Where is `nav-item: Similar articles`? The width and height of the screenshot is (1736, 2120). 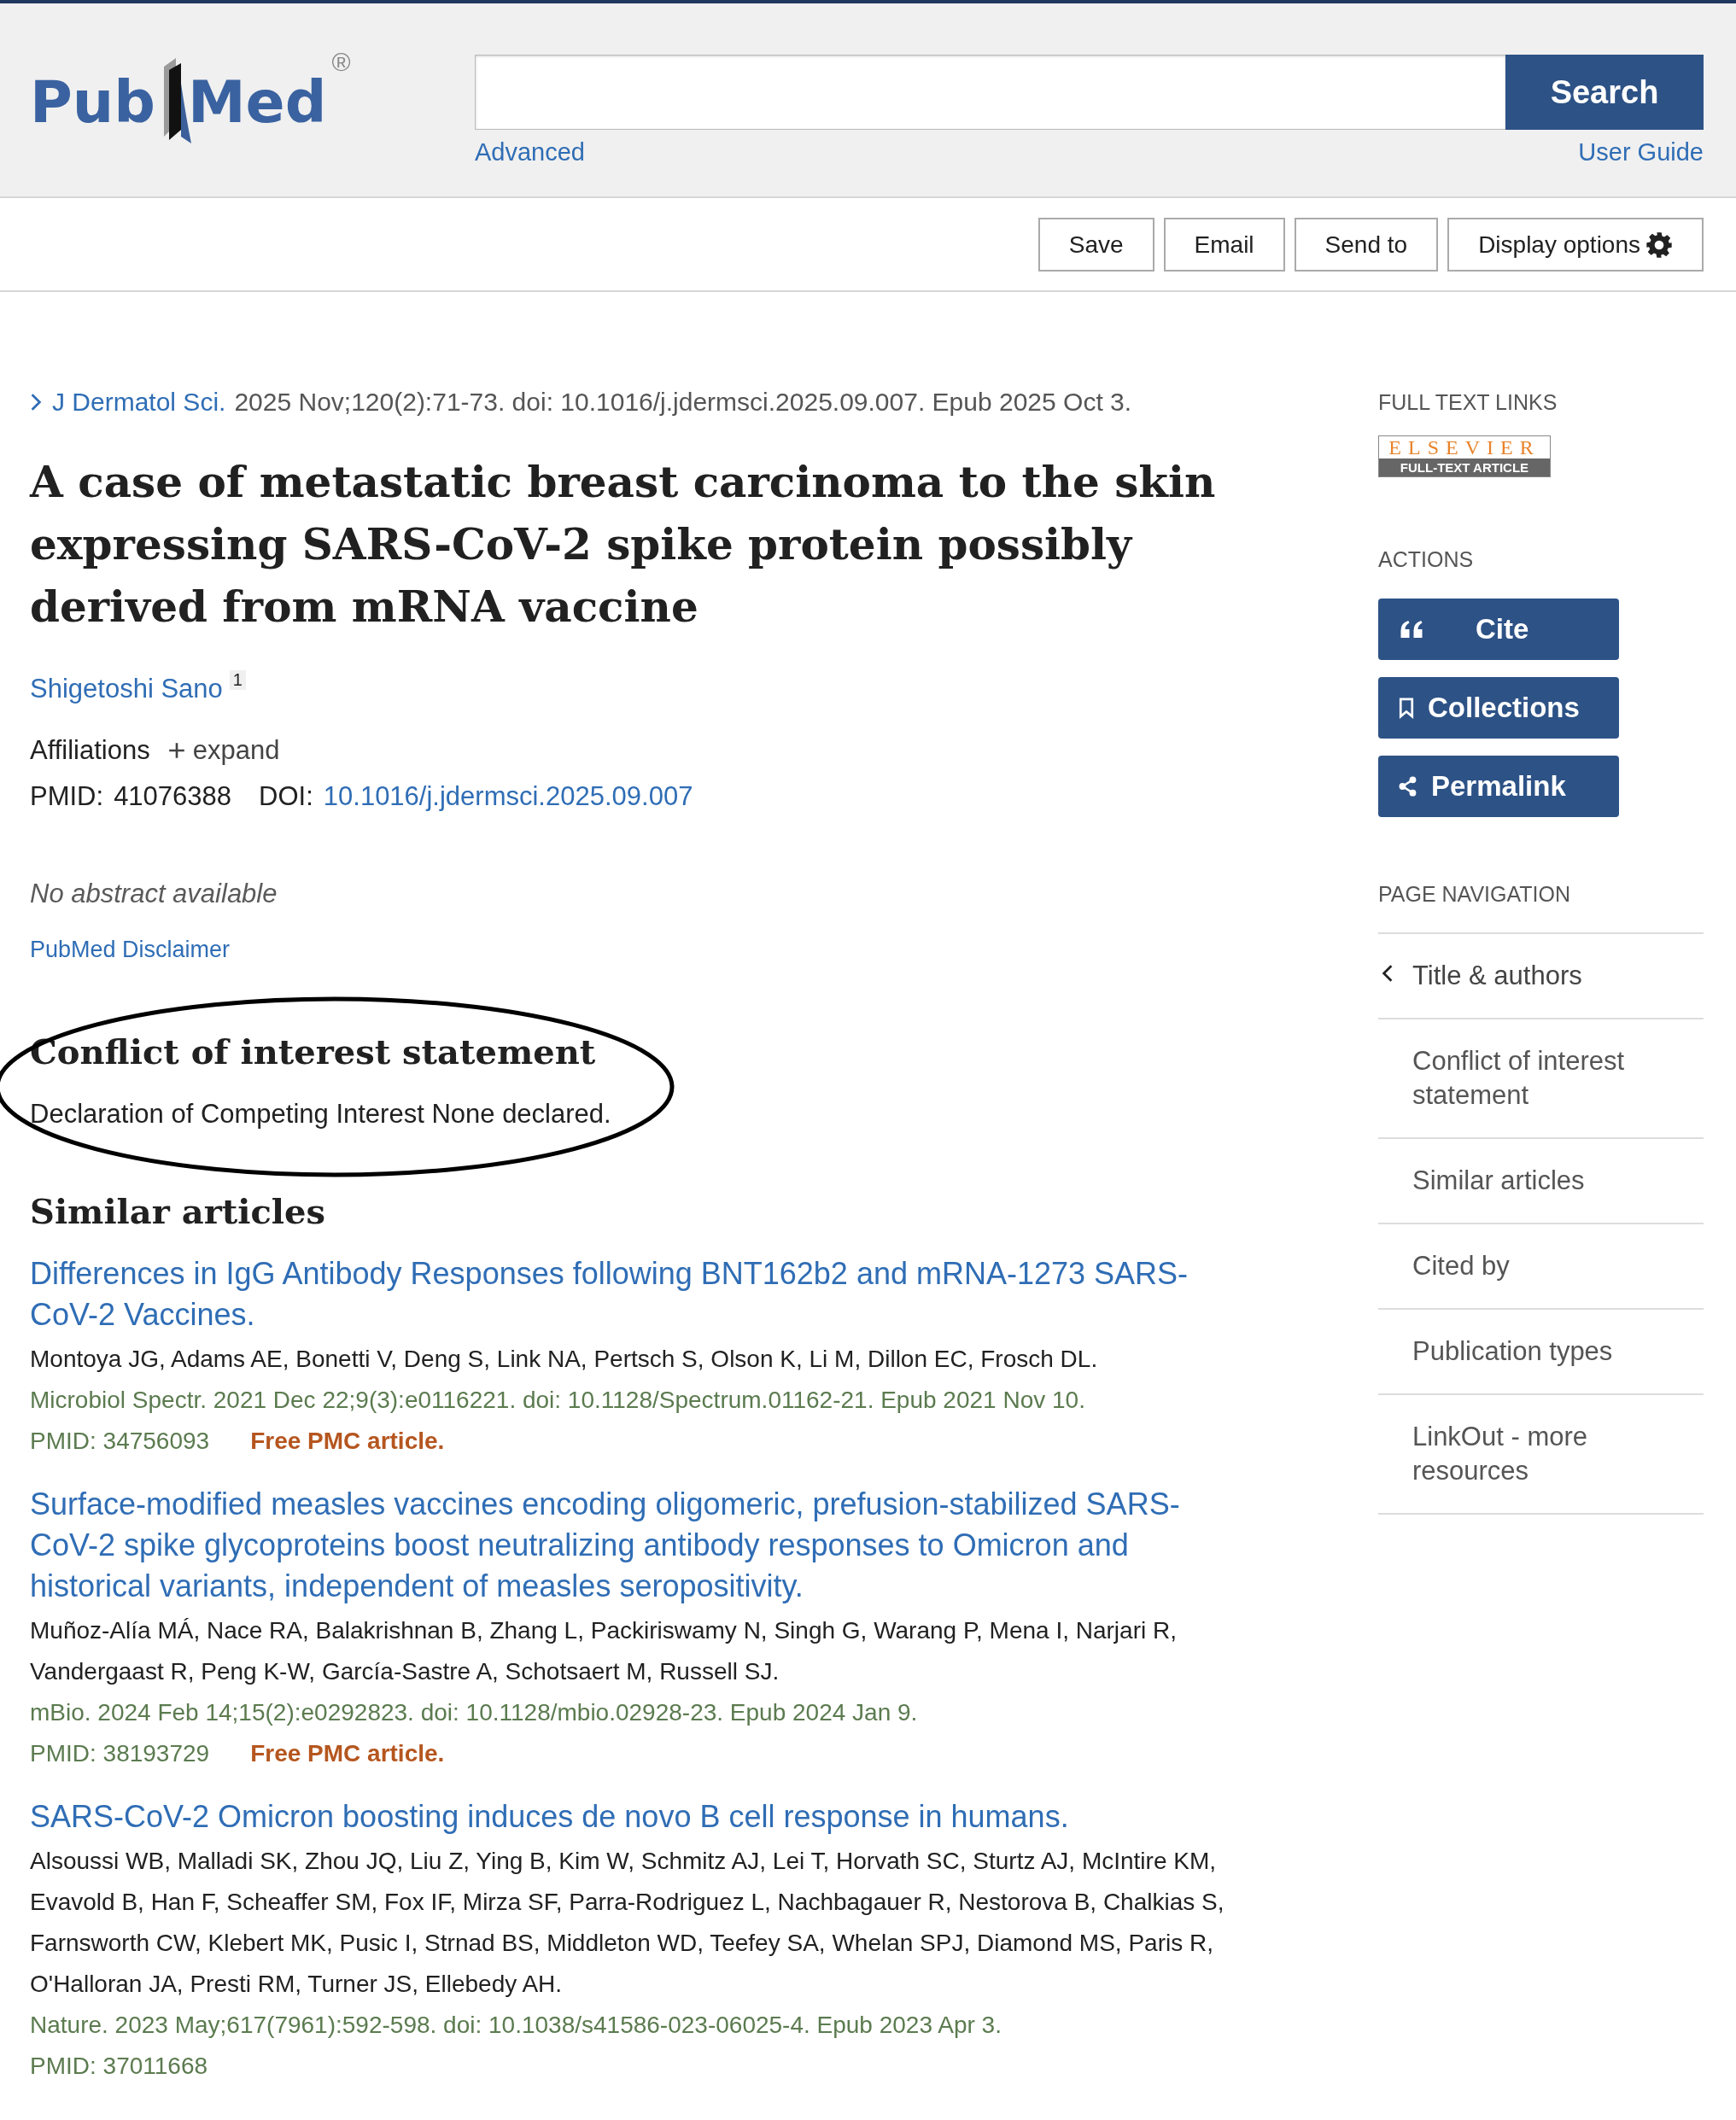
nav-item: Similar articles is located at coordinates (1541, 1182).